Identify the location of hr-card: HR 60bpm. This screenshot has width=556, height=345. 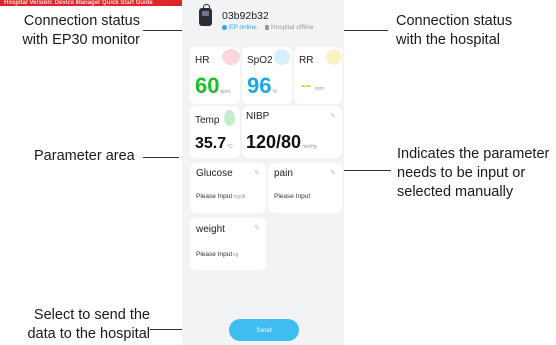
(215, 75).